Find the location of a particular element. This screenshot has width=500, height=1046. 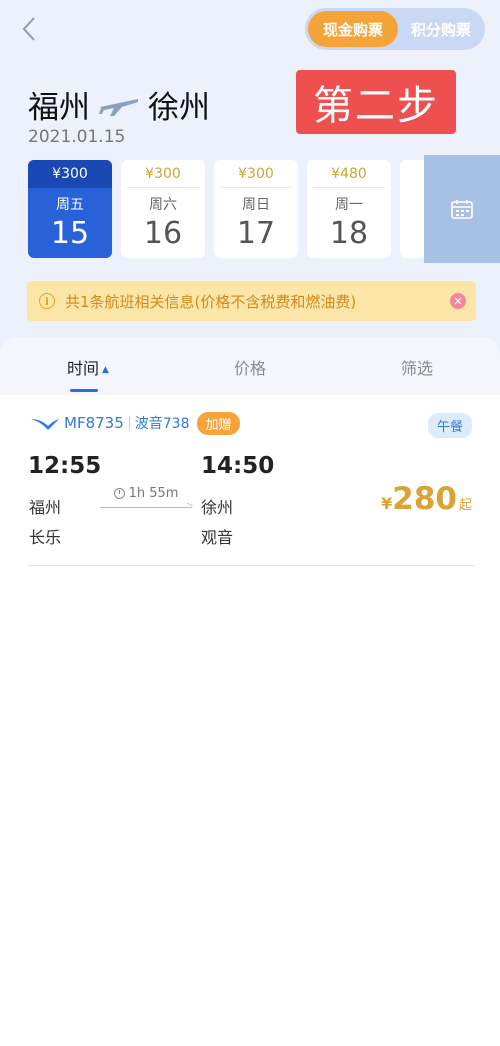

back-button is located at coordinates (29, 29).